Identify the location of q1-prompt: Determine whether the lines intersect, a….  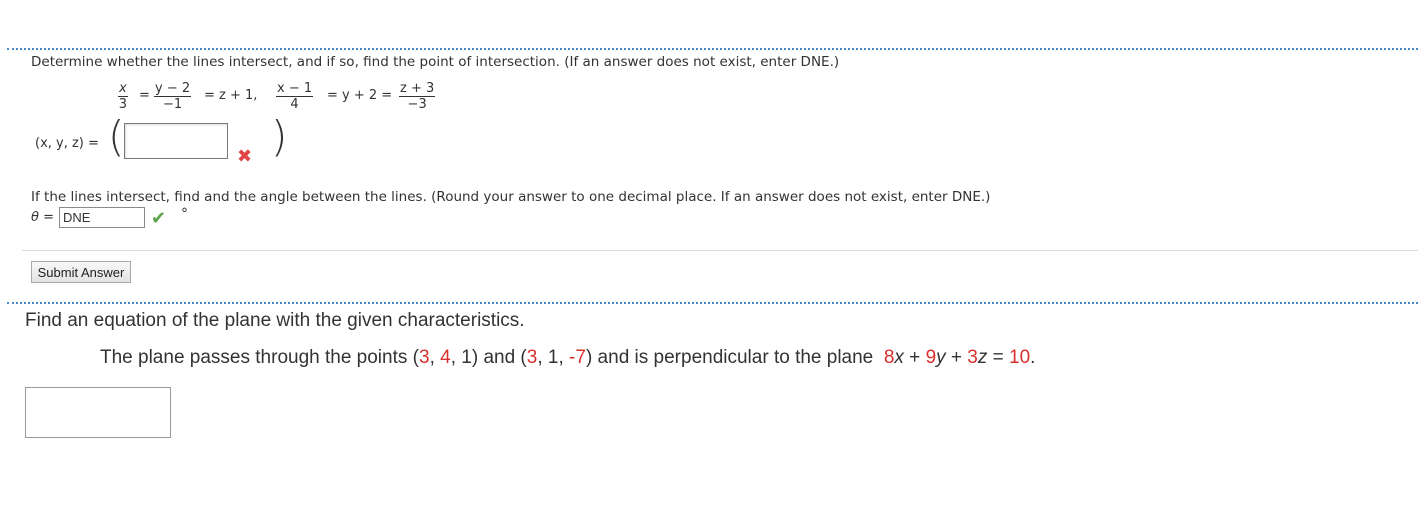
(435, 62).